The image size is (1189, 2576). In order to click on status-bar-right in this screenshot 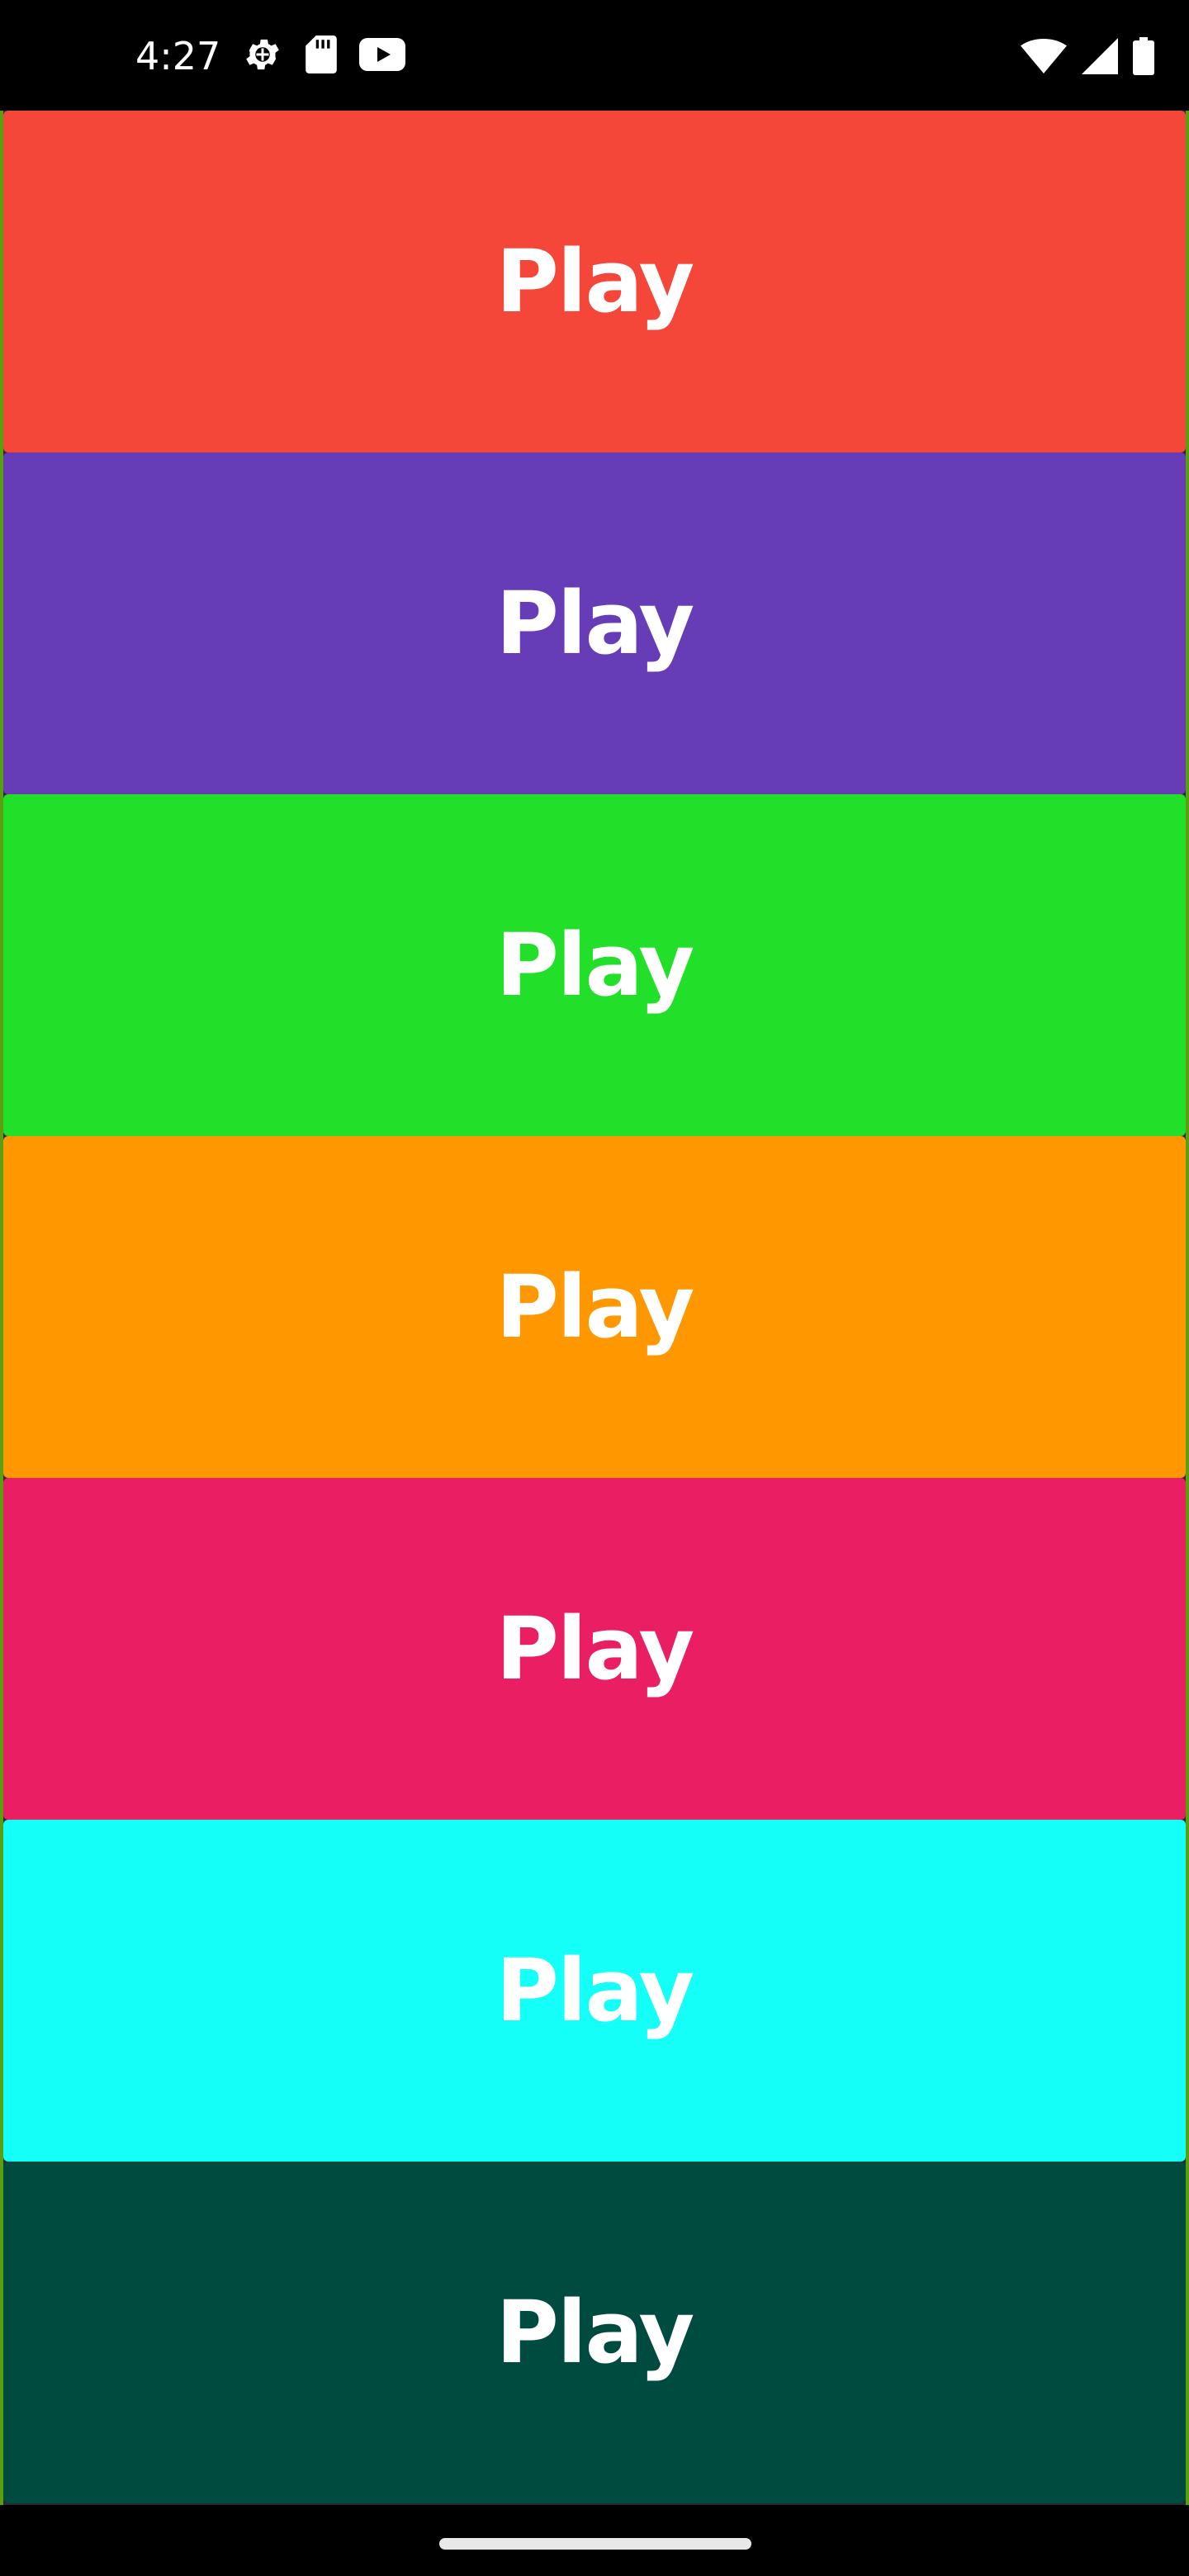, I will do `click(1087, 58)`.